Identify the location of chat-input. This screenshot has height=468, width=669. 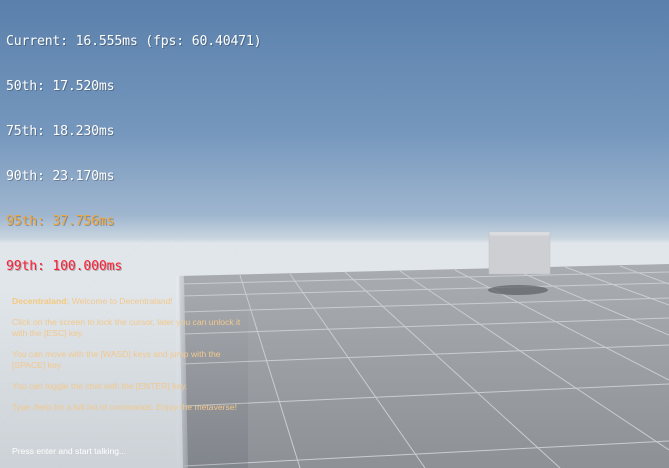
(122, 451).